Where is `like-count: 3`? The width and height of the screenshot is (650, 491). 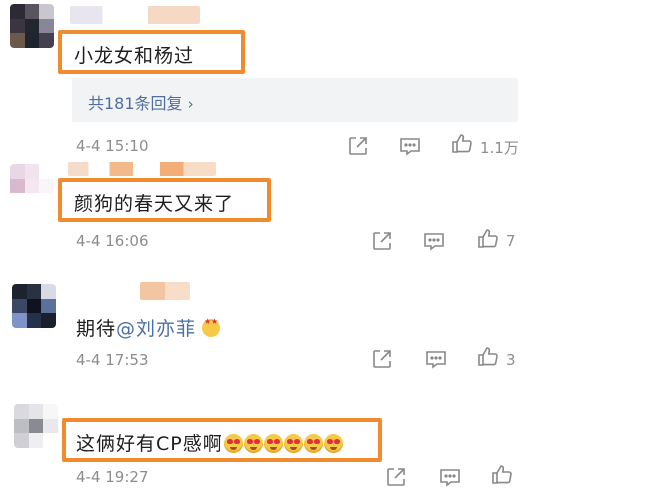 like-count: 3 is located at coordinates (511, 360).